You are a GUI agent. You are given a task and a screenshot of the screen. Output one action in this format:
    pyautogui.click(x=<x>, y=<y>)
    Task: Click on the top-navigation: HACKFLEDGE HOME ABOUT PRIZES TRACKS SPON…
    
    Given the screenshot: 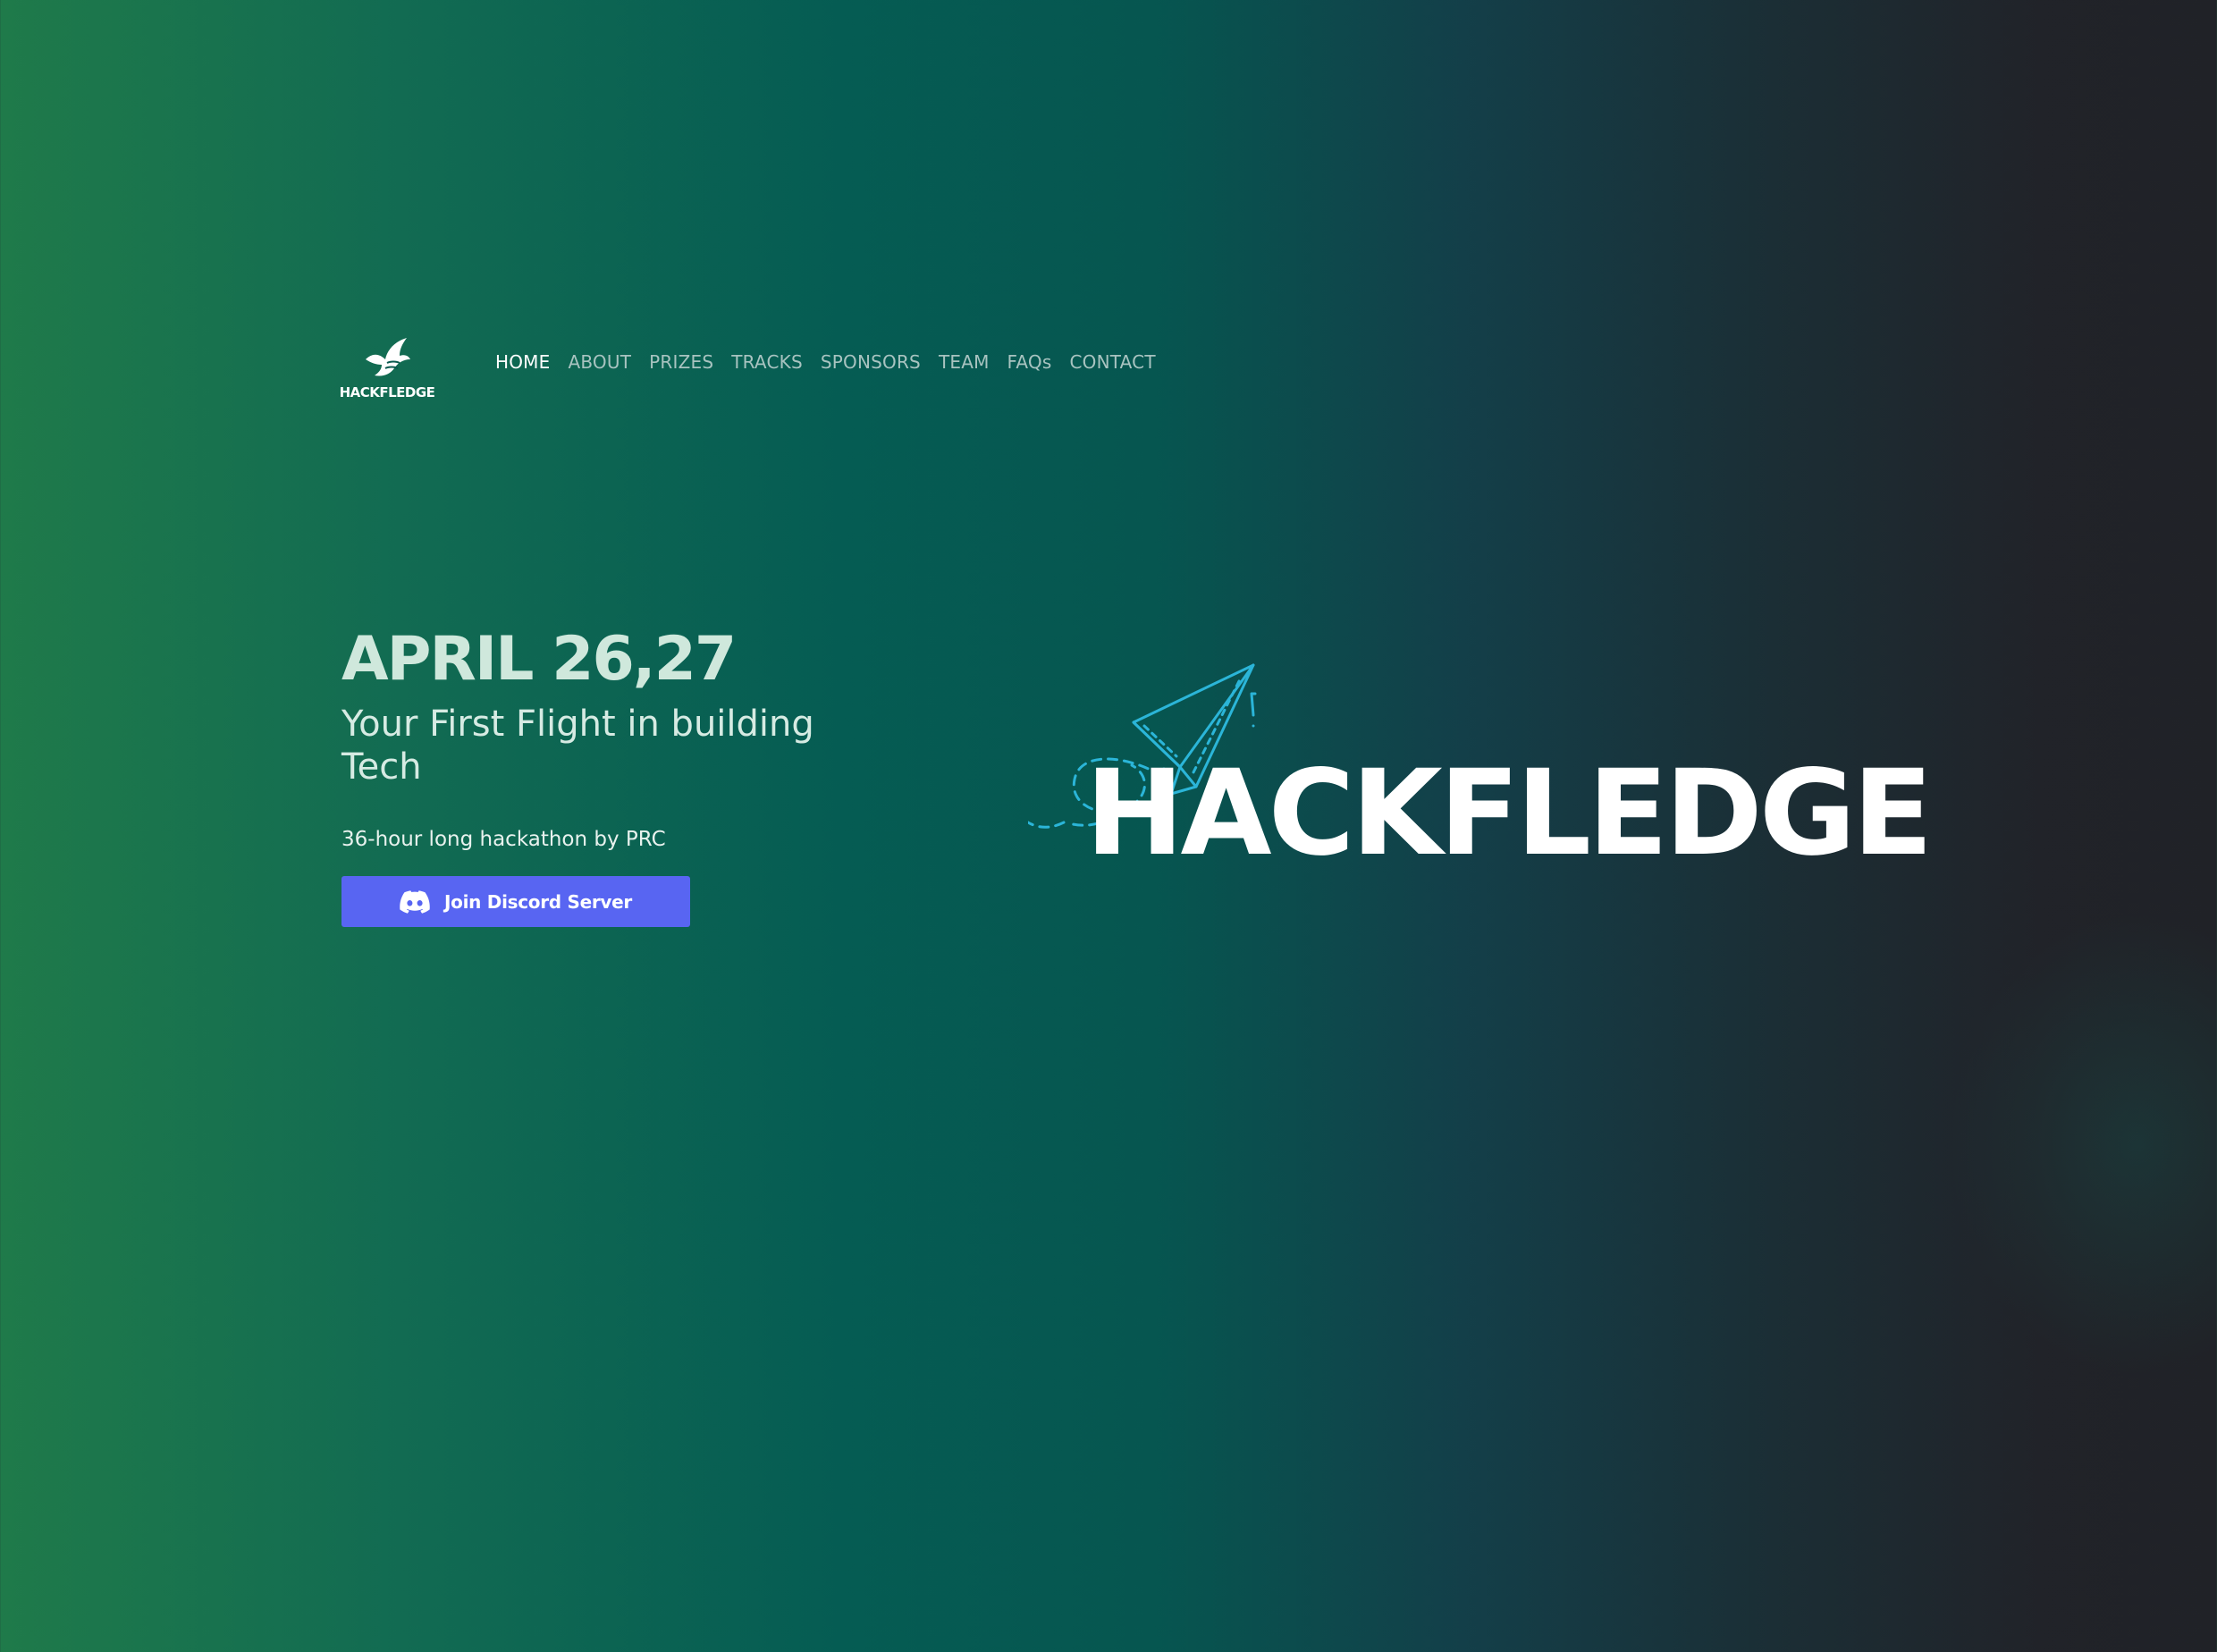 What is the action you would take?
    pyautogui.click(x=747, y=362)
    